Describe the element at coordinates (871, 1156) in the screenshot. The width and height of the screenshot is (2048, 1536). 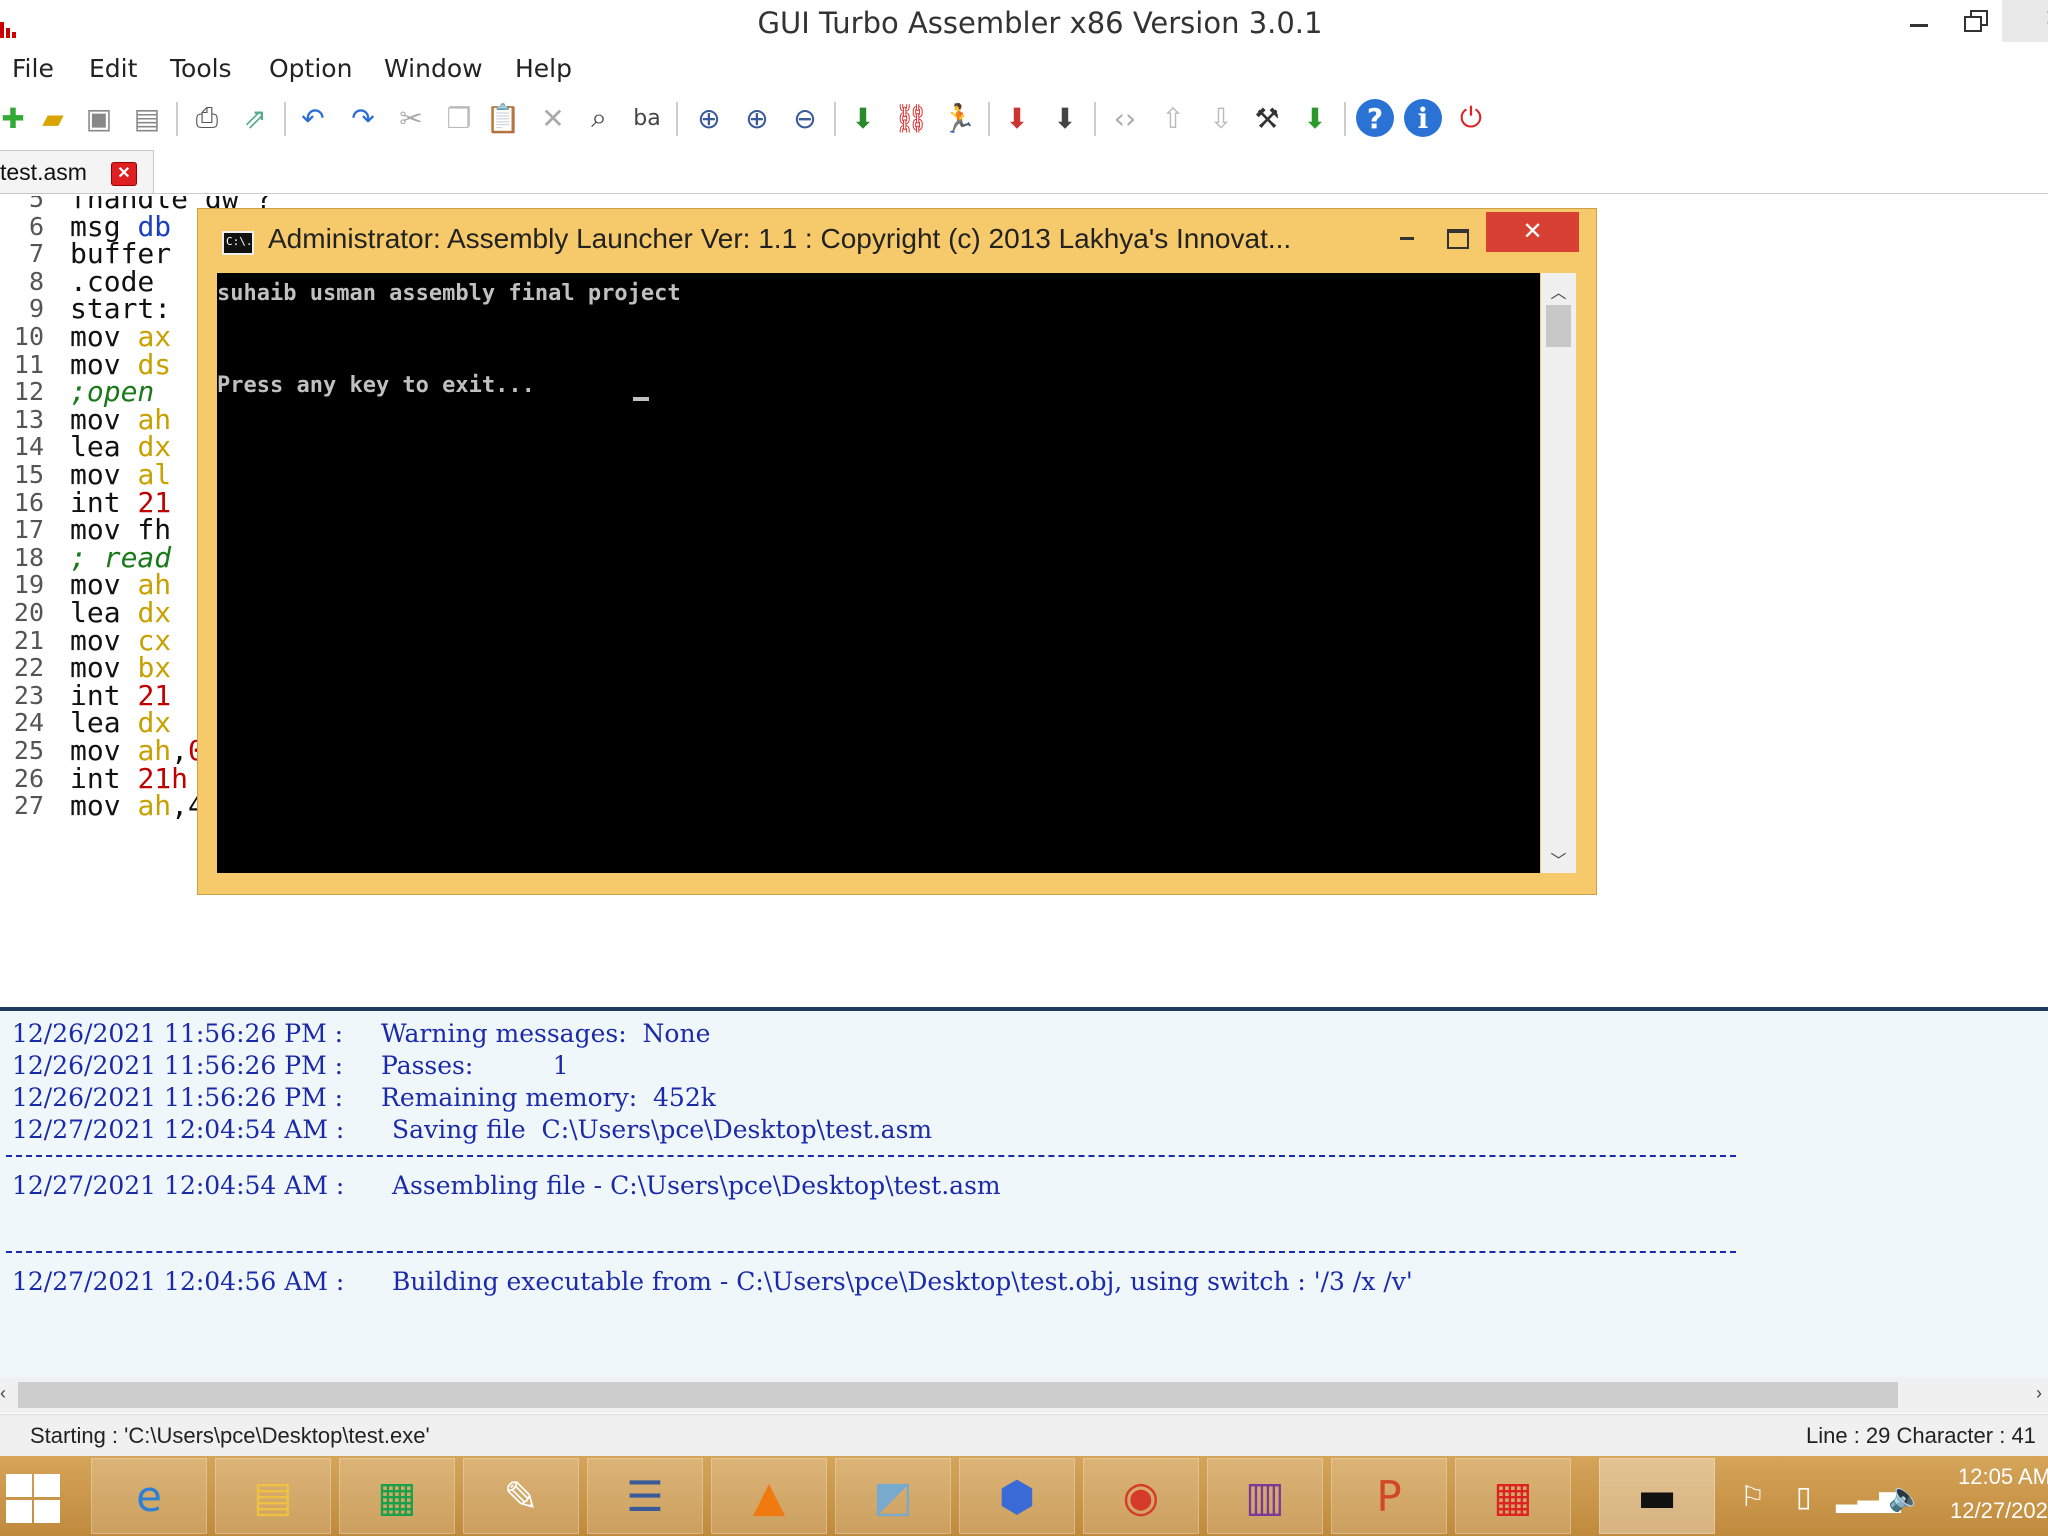
I see `log-separator` at that location.